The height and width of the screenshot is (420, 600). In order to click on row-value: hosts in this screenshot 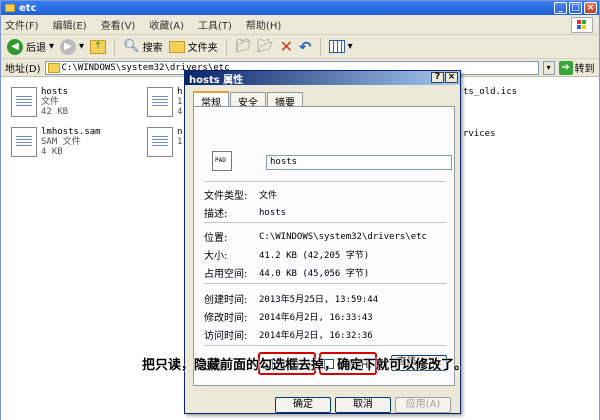, I will do `click(273, 212)`.